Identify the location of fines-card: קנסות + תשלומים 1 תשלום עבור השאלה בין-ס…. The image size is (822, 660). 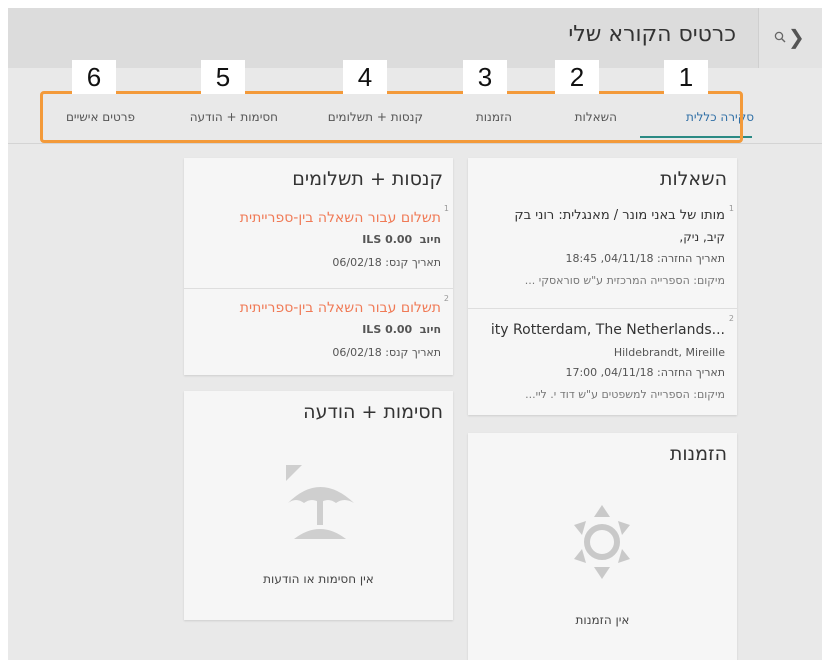
(318, 266).